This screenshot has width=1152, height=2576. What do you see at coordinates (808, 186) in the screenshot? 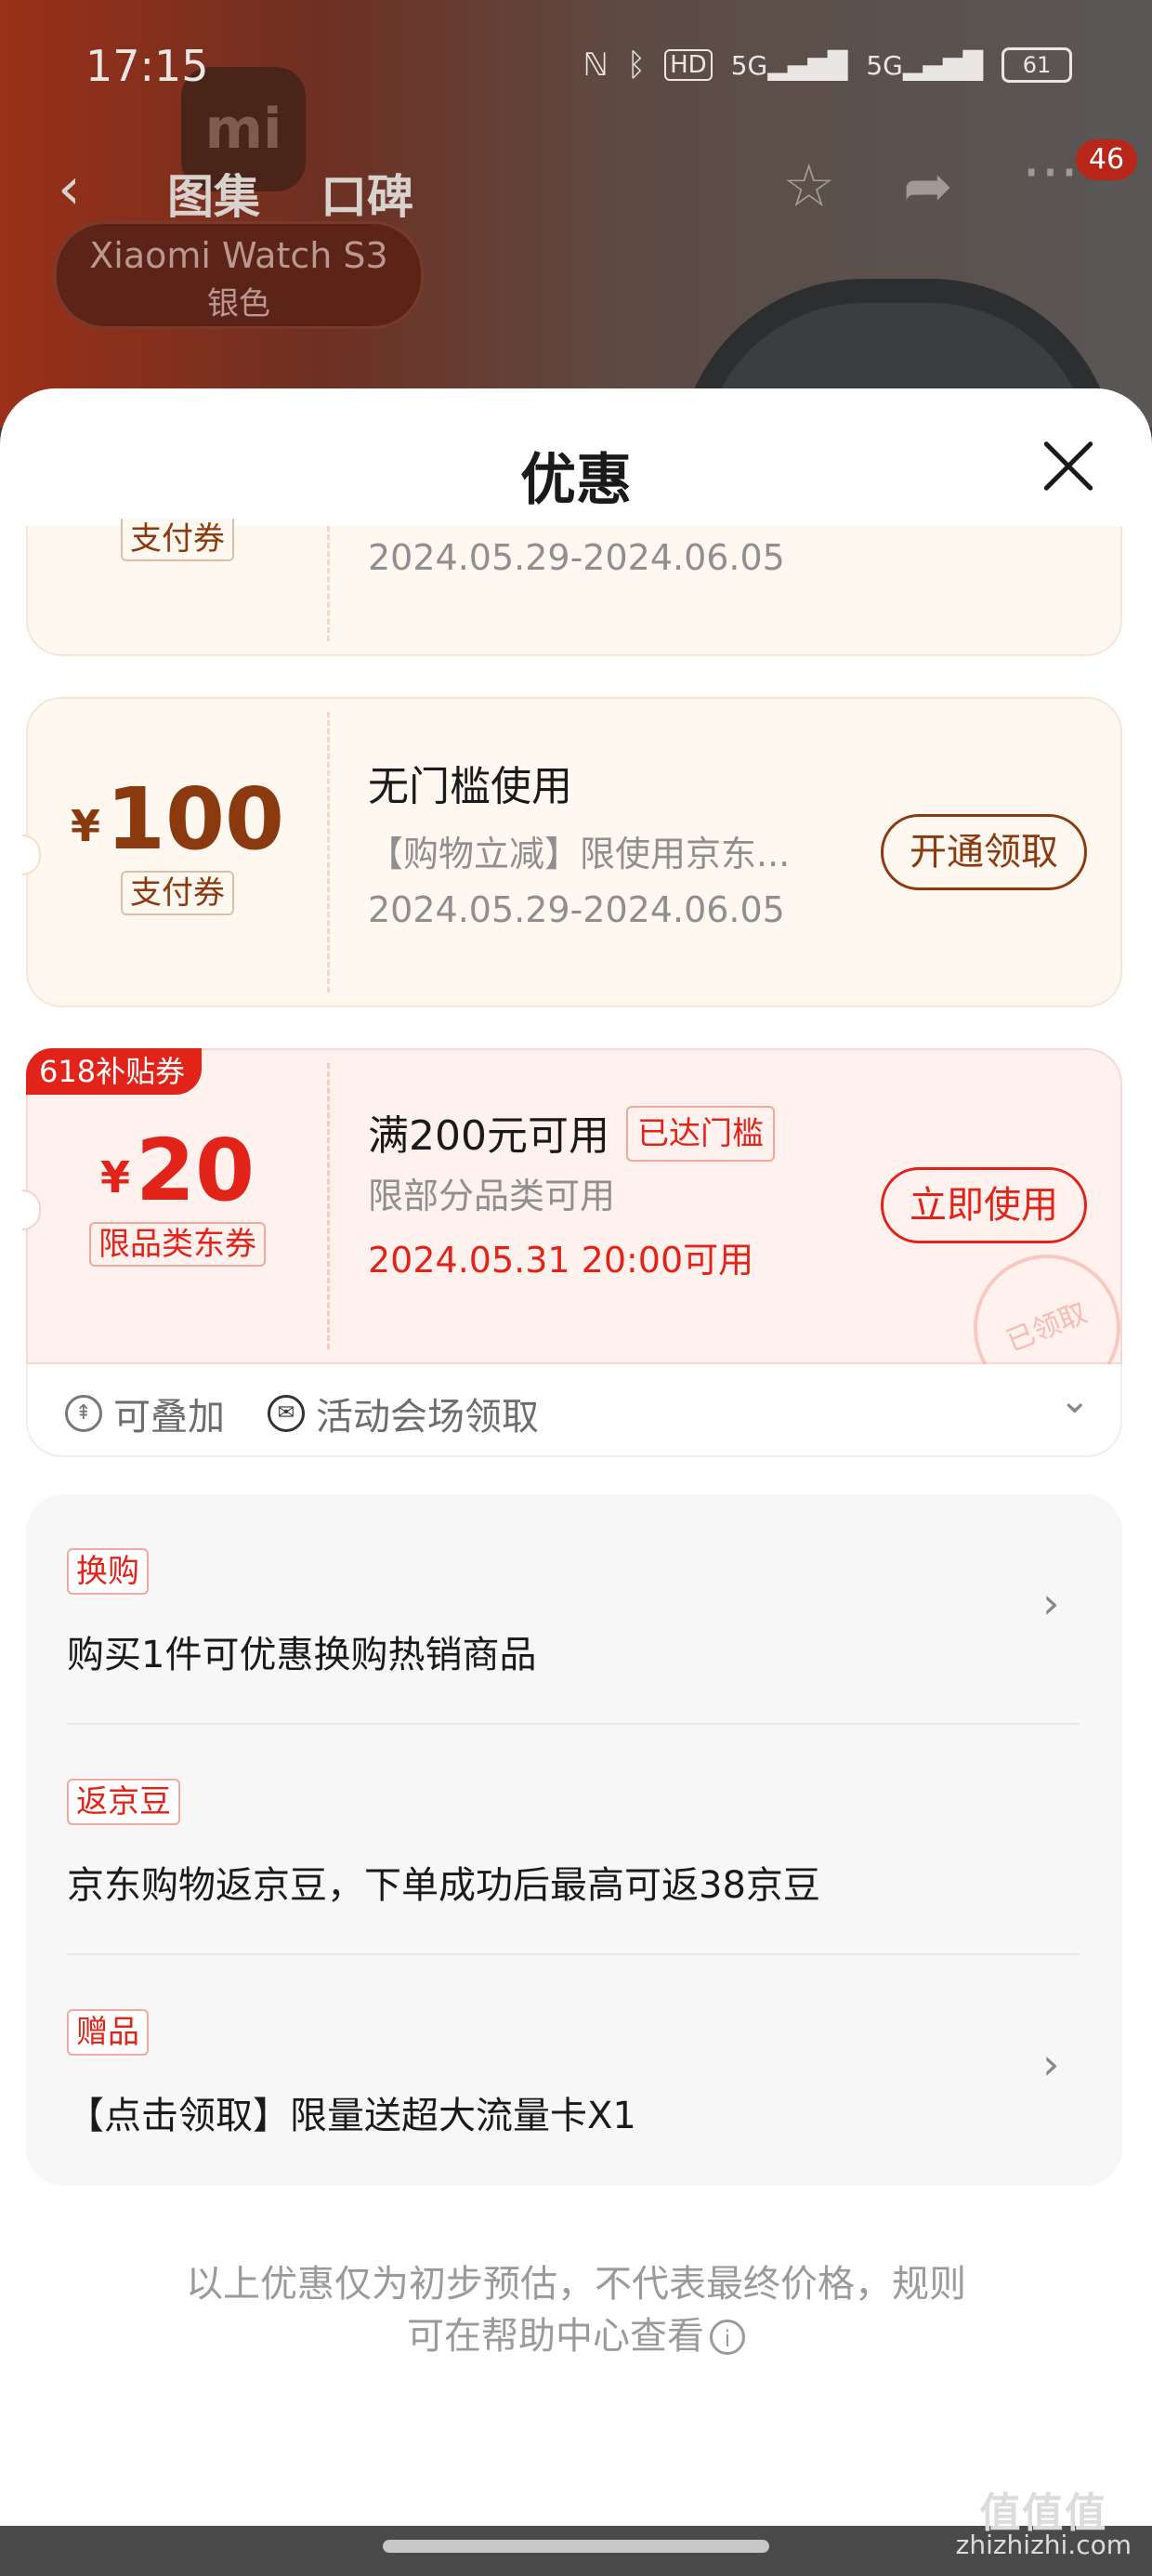
I see `star-favorite-icon: ☆` at bounding box center [808, 186].